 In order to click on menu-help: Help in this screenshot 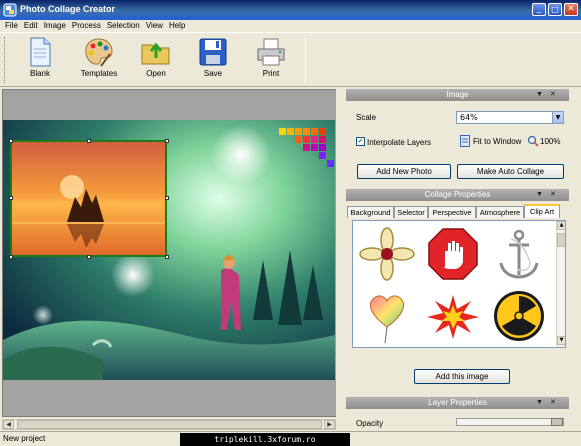, I will do `click(177, 25)`.